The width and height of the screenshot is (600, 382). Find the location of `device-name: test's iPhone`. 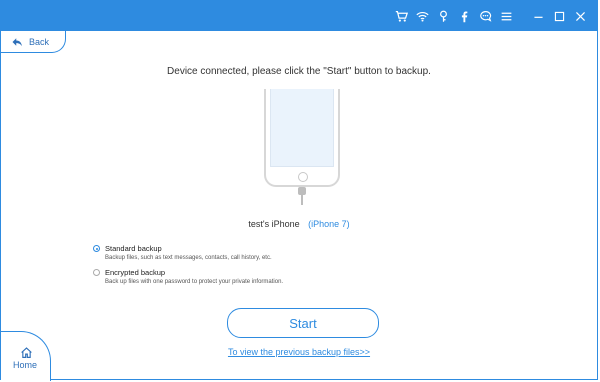

device-name: test's iPhone is located at coordinates (274, 224).